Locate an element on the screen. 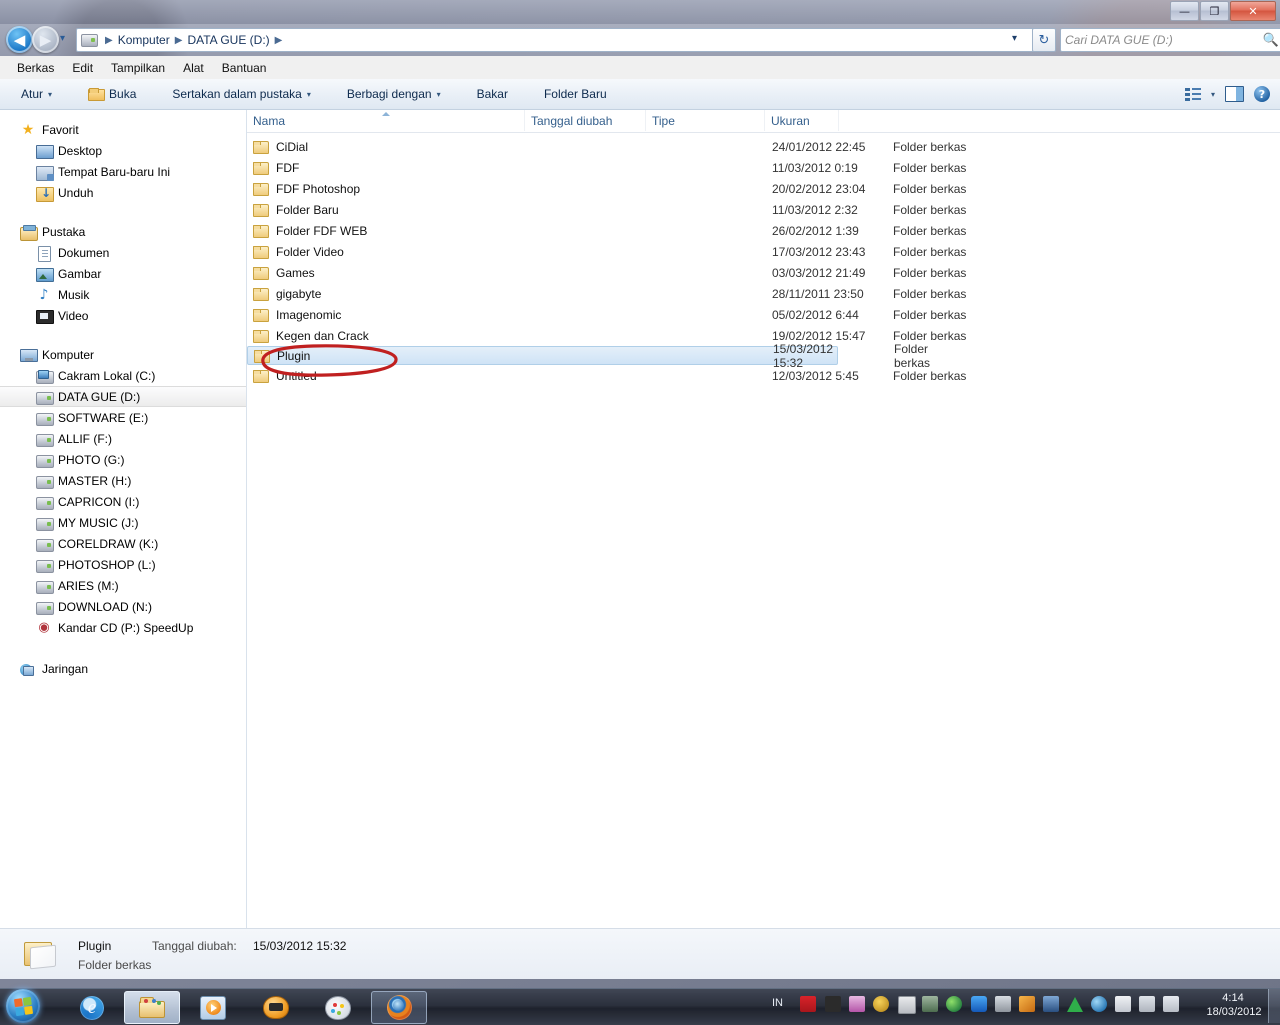  burn-button: Bakar is located at coordinates (492, 94).